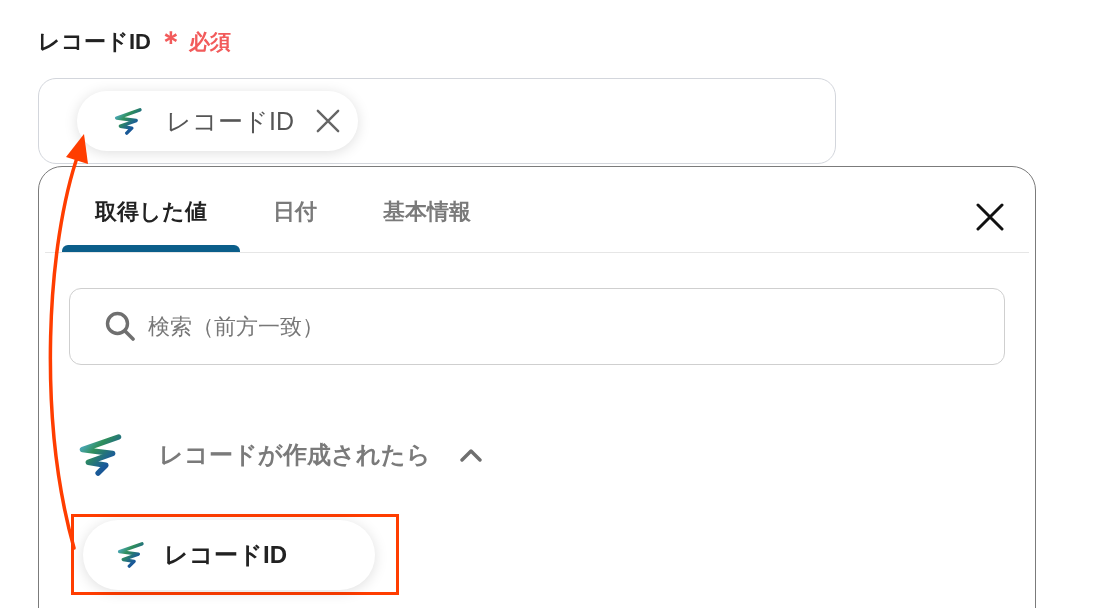  I want to click on value-field: レコードID, so click(437, 121).